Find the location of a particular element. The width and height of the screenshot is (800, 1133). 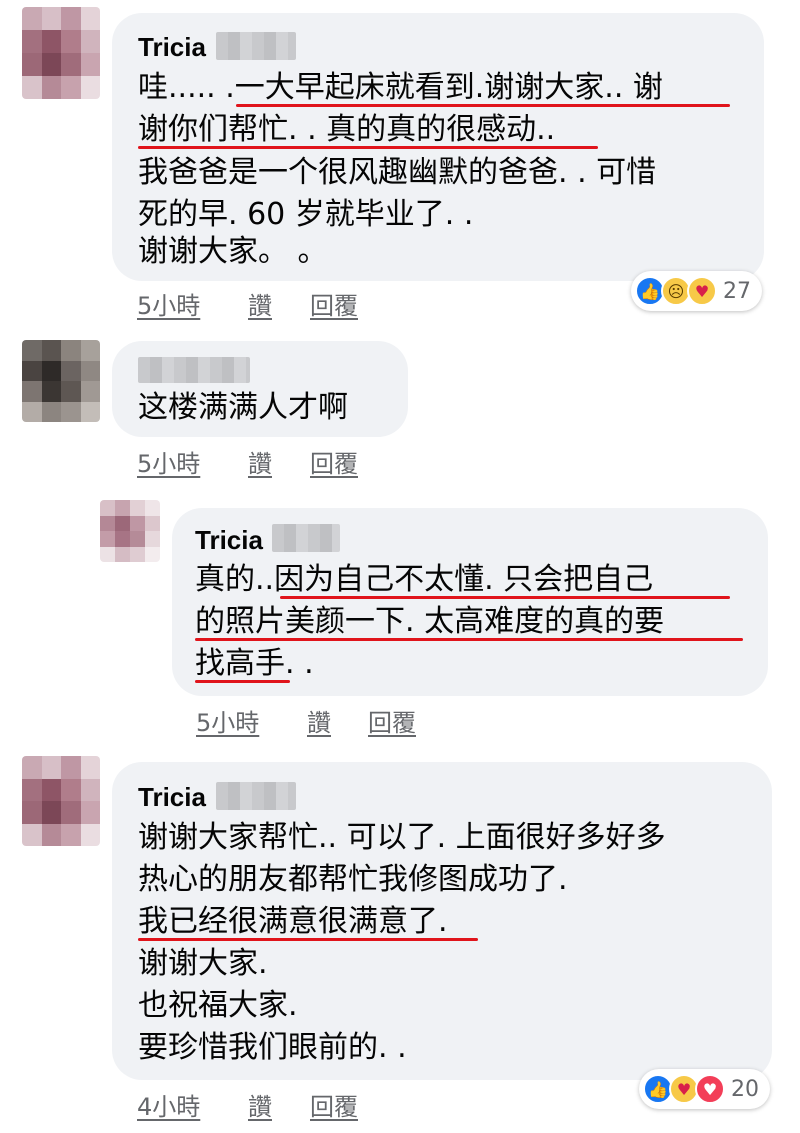

timestamp-link: 4小時 is located at coordinates (168, 1104).